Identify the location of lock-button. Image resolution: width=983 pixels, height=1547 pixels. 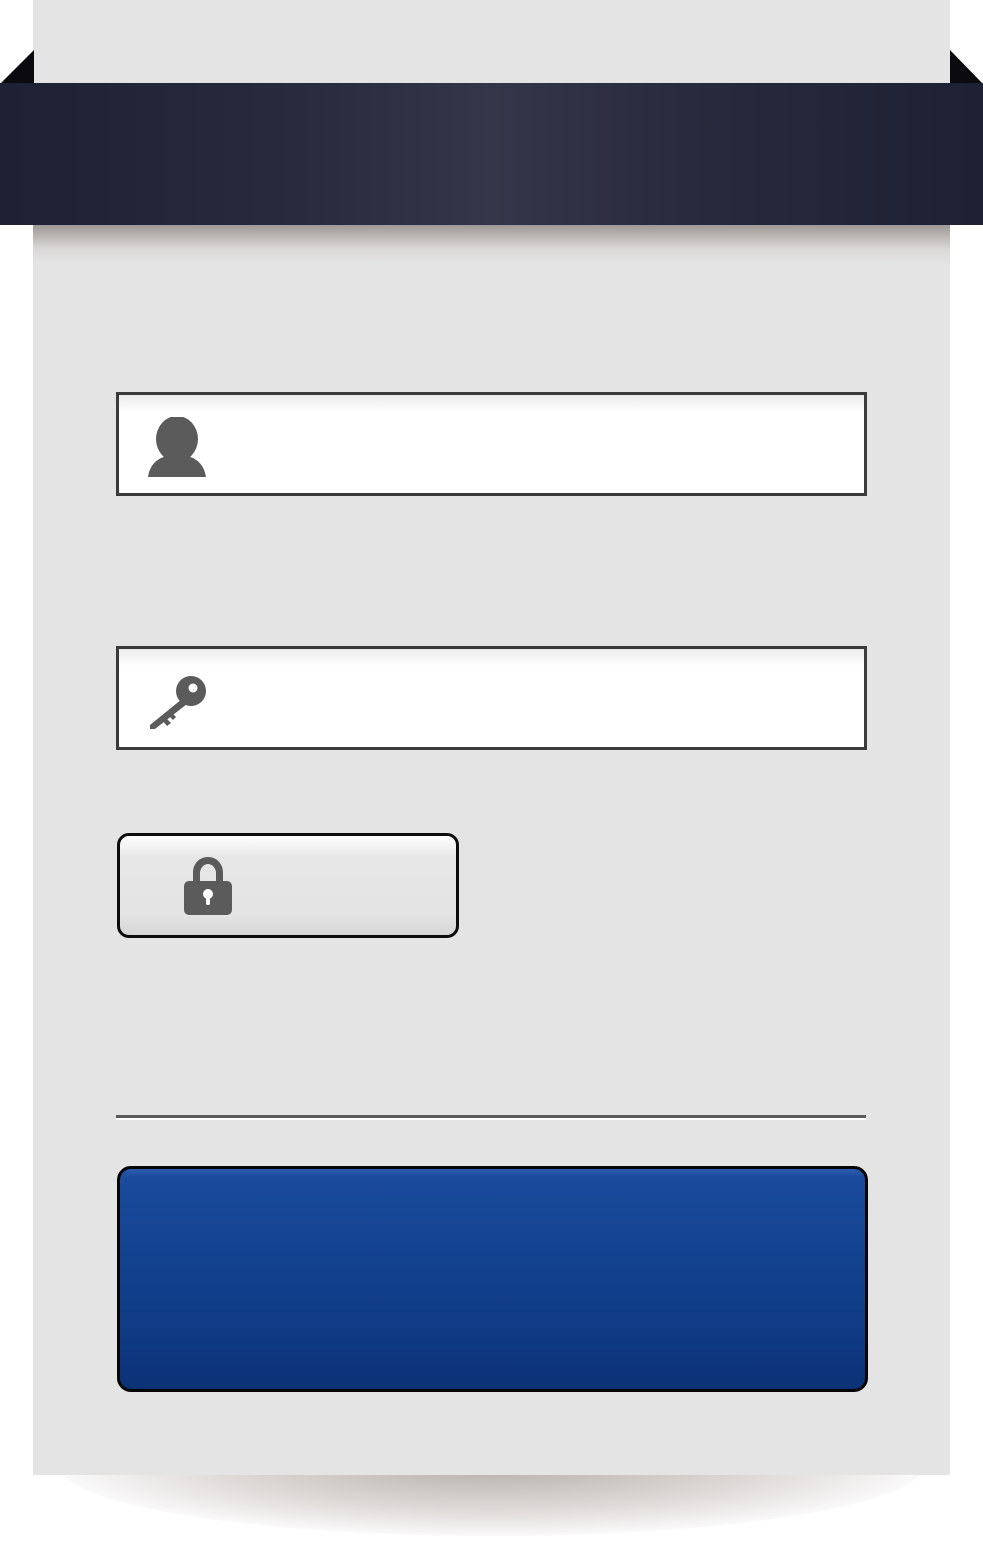
(288, 885).